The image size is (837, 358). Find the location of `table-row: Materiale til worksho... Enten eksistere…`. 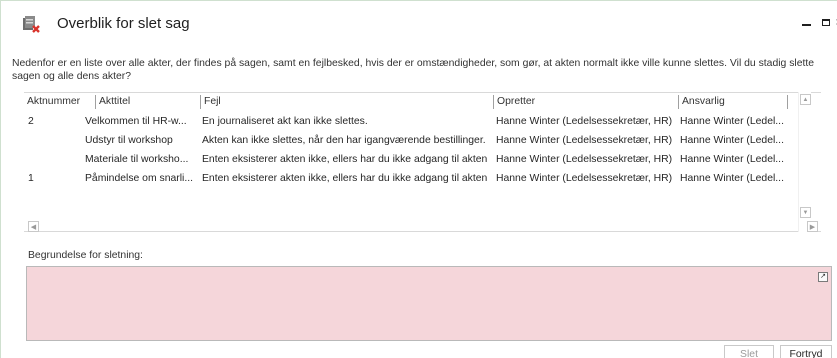

table-row: Materiale til worksho... Enten eksistere… is located at coordinates (414, 159).